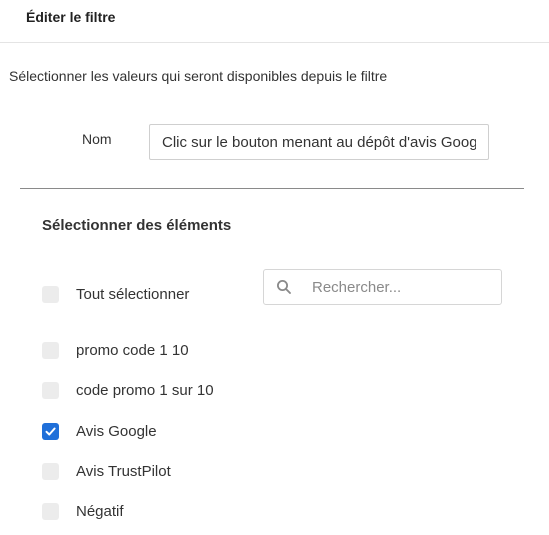  What do you see at coordinates (116, 431) in the screenshot?
I see `item-label: Avis Google` at bounding box center [116, 431].